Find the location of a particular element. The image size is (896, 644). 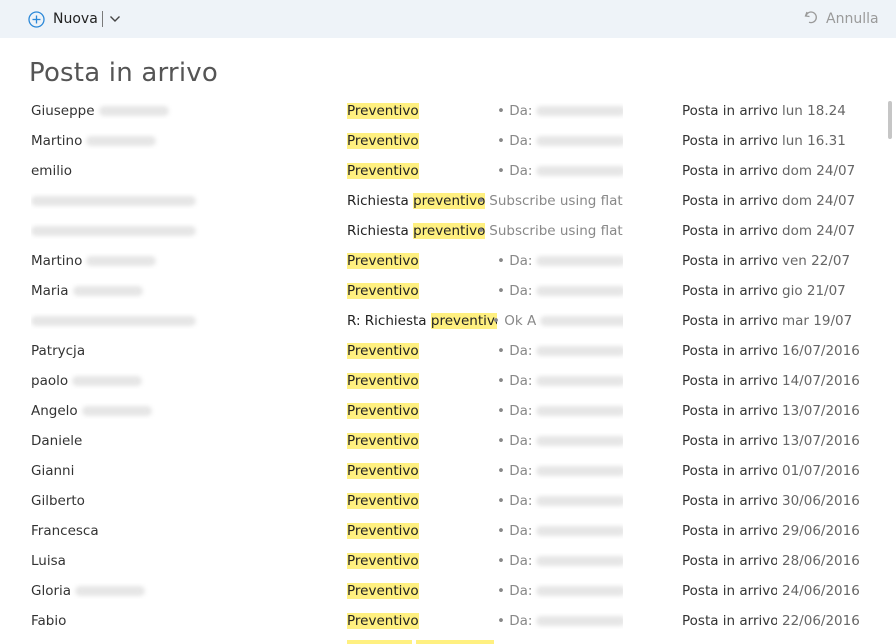

message-preview: • Subscribe using flatpac is located at coordinates (550, 201).